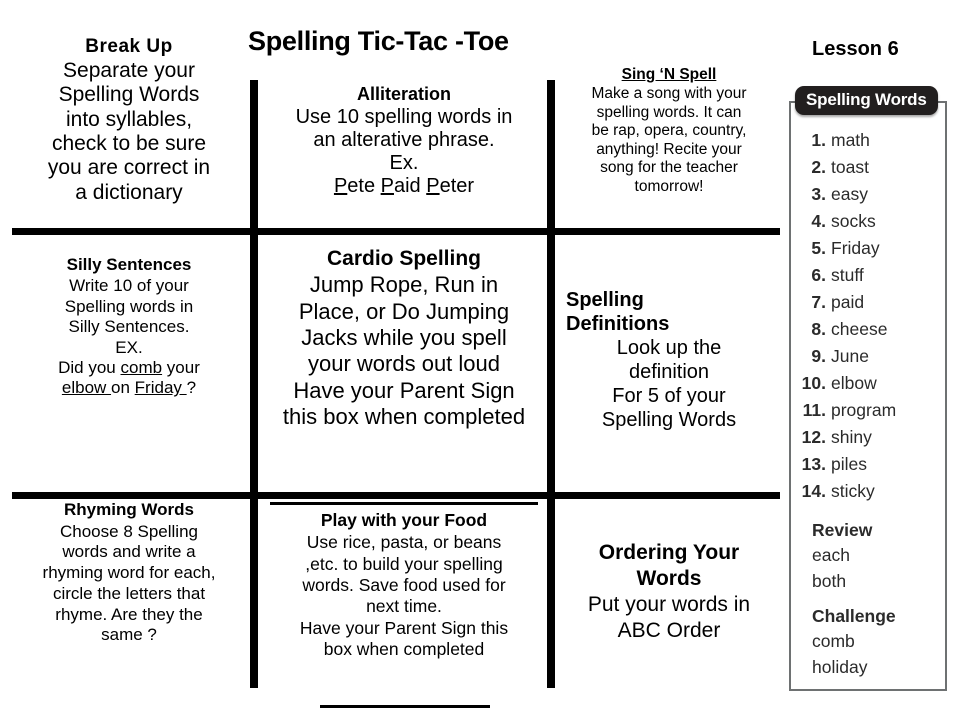  Describe the element at coordinates (551, 384) in the screenshot. I see `grid-vrule-right` at that location.